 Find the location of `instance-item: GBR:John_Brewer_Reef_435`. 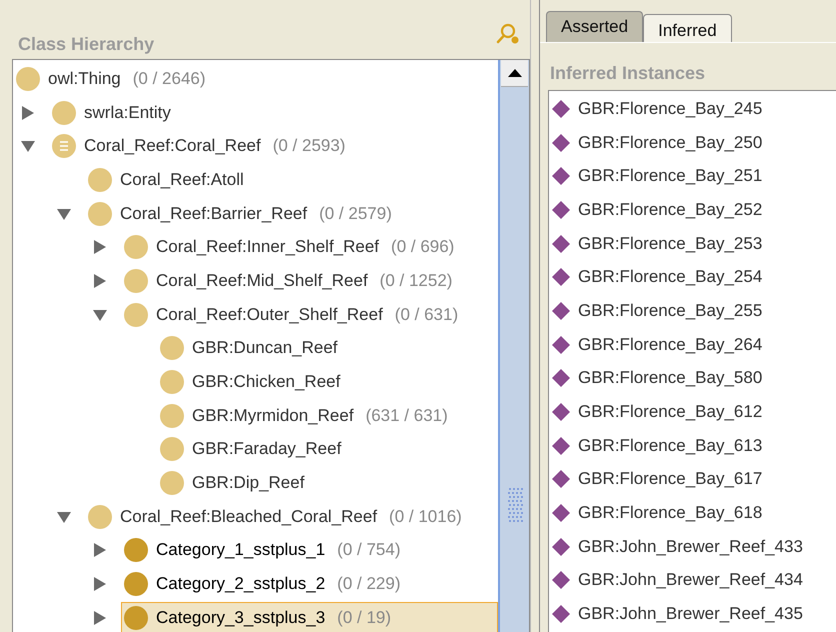

instance-item: GBR:John_Brewer_Reef_435 is located at coordinates (692, 614).